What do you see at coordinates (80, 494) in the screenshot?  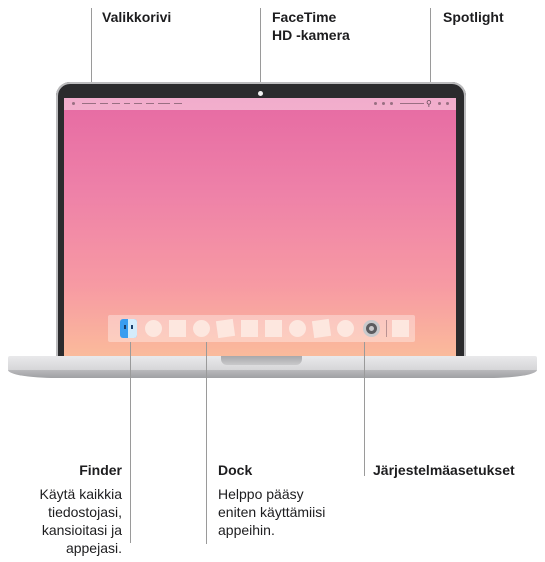 I see `finder-desc-line: Käytä kaikkia` at bounding box center [80, 494].